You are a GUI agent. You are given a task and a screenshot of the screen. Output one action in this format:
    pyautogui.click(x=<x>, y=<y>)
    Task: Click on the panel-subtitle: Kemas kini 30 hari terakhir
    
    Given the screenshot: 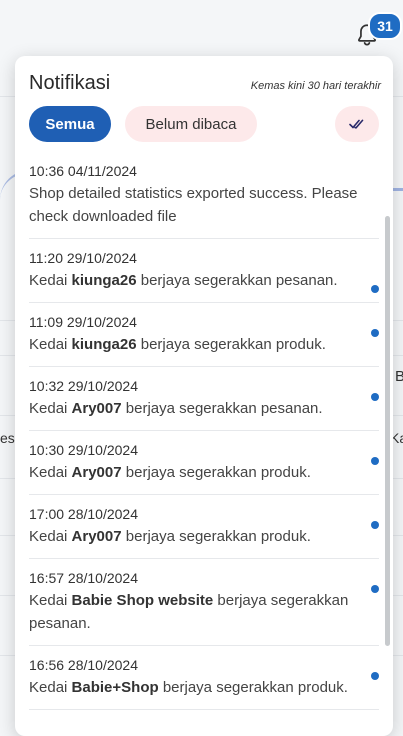 What is the action you would take?
    pyautogui.click(x=315, y=86)
    